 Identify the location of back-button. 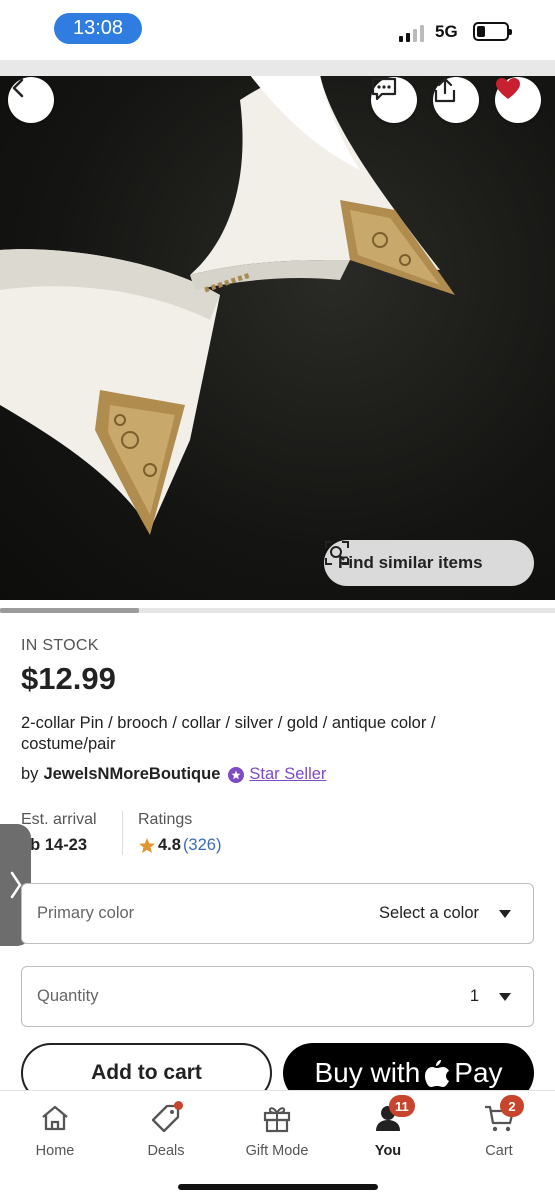
(31, 100).